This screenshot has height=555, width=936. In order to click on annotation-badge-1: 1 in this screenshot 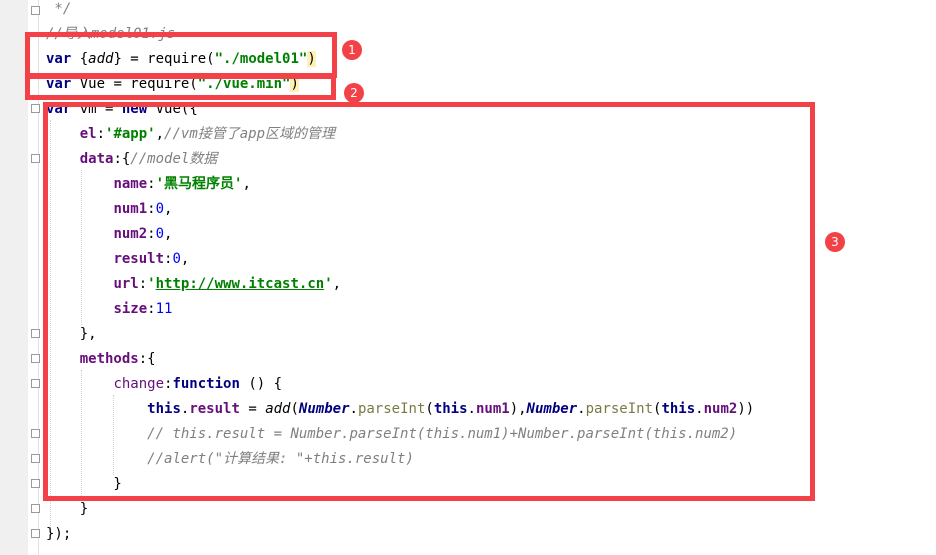, I will do `click(352, 50)`.